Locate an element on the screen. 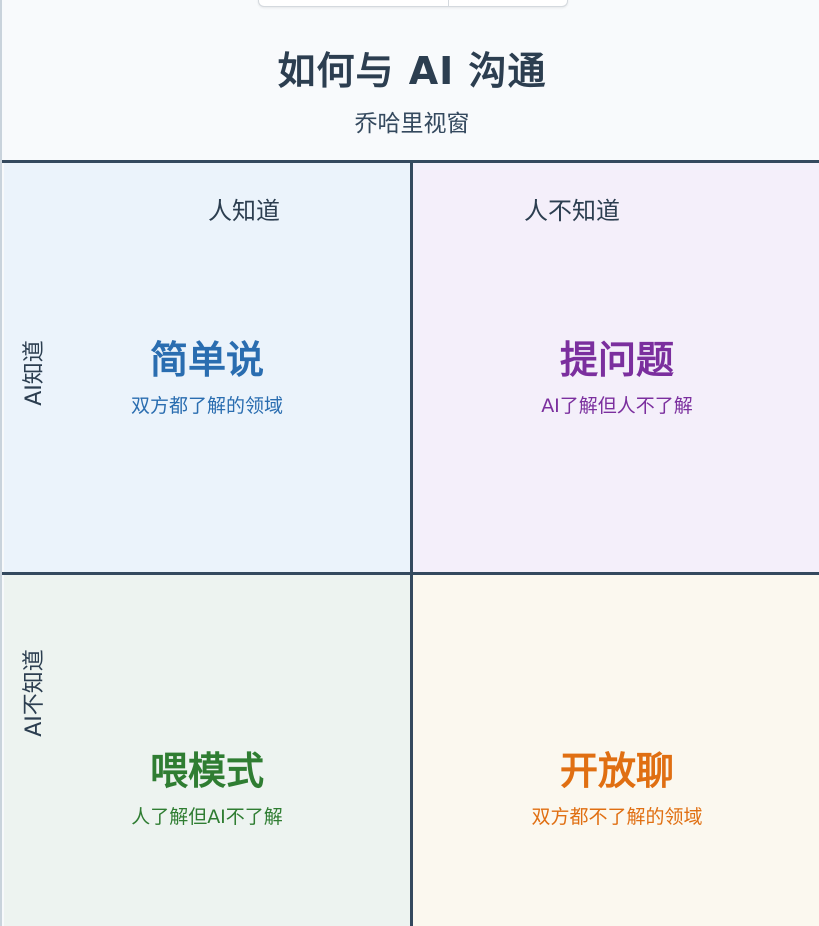  grid-center-line is located at coordinates (411, 543).